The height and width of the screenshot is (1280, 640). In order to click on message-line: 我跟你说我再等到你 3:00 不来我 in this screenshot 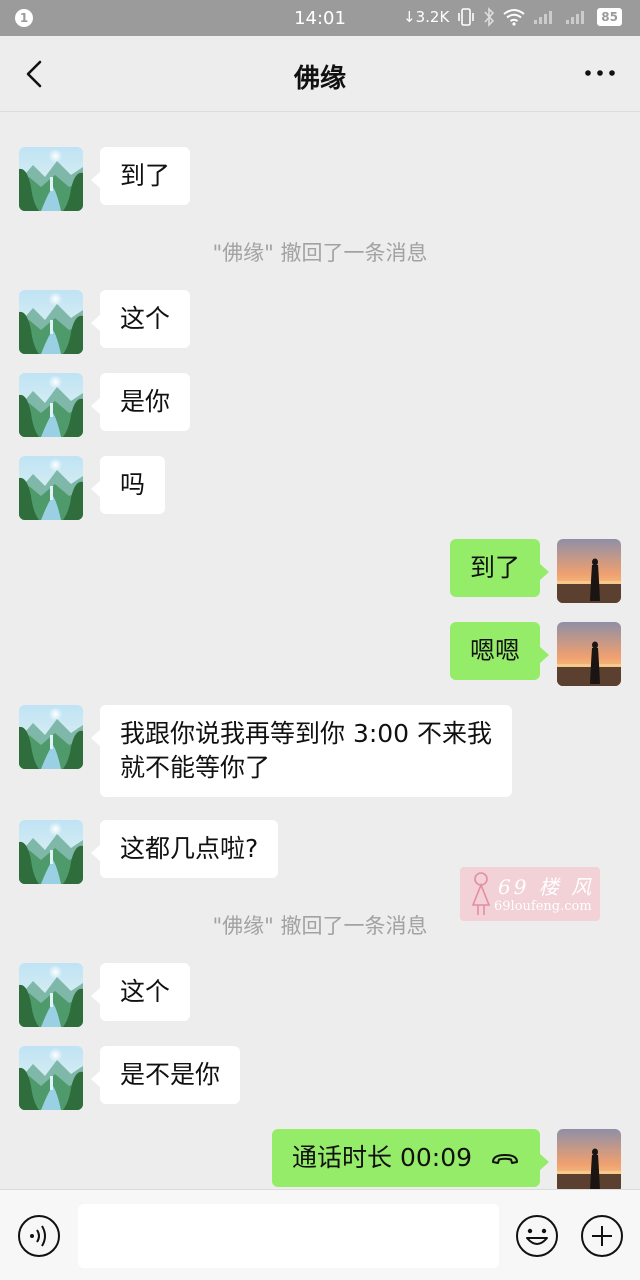, I will do `click(306, 733)`.